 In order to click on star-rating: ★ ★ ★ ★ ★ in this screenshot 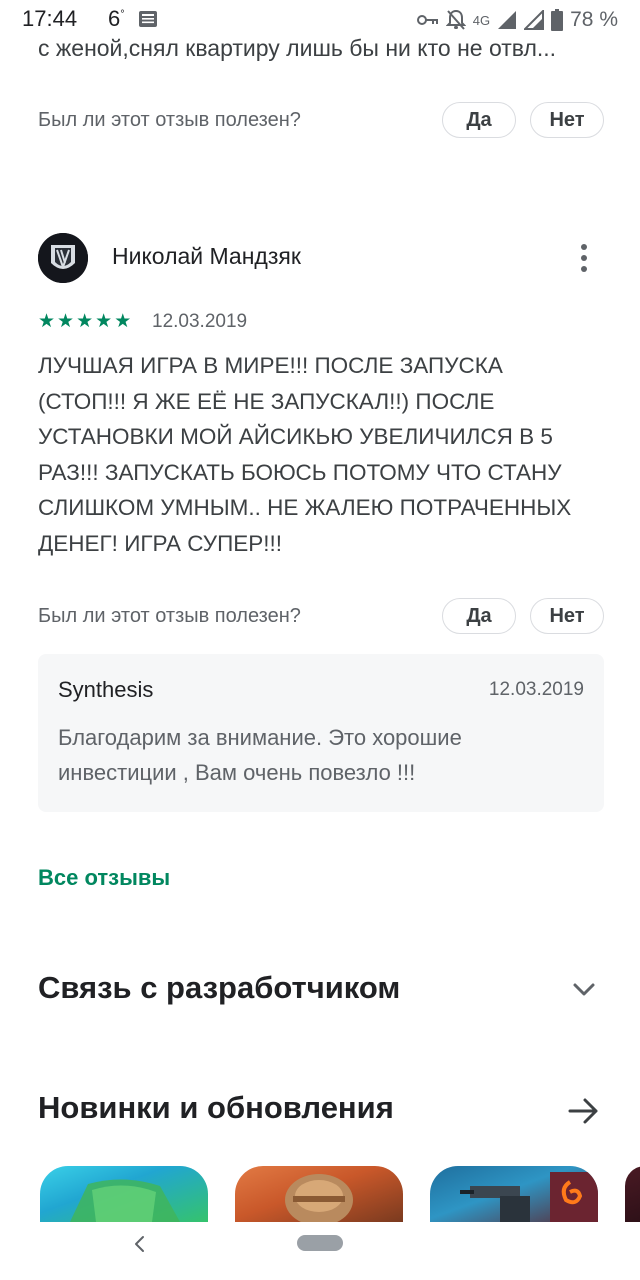, I will do `click(84, 322)`.